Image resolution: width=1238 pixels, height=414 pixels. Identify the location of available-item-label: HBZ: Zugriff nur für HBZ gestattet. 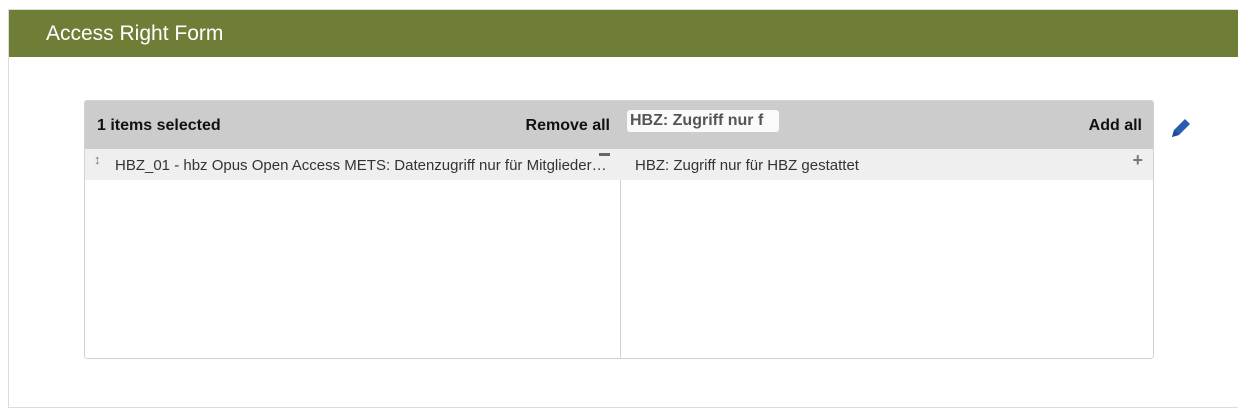
(747, 165).